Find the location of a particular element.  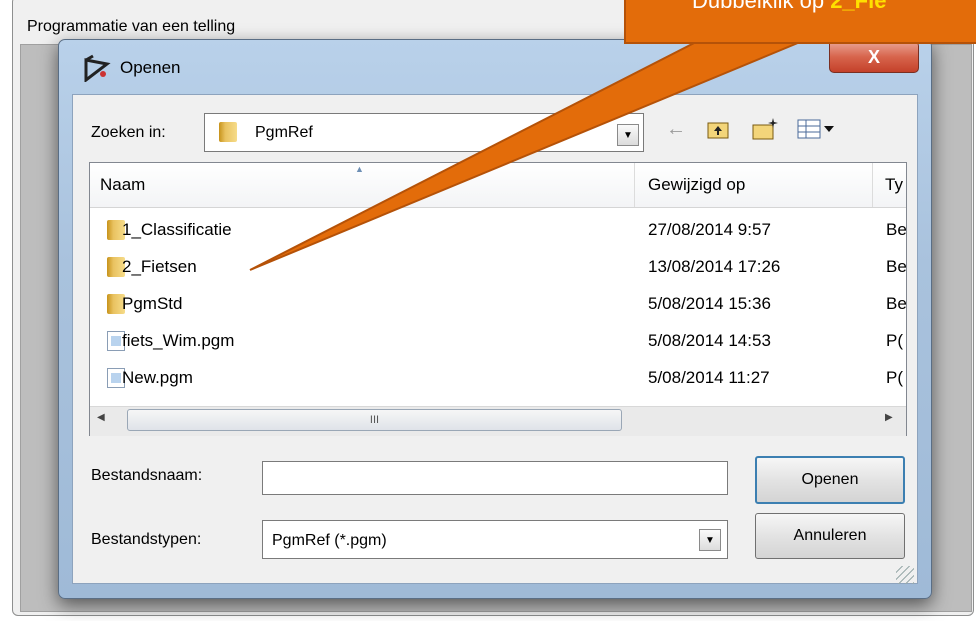

list-header is located at coordinates (498, 185).